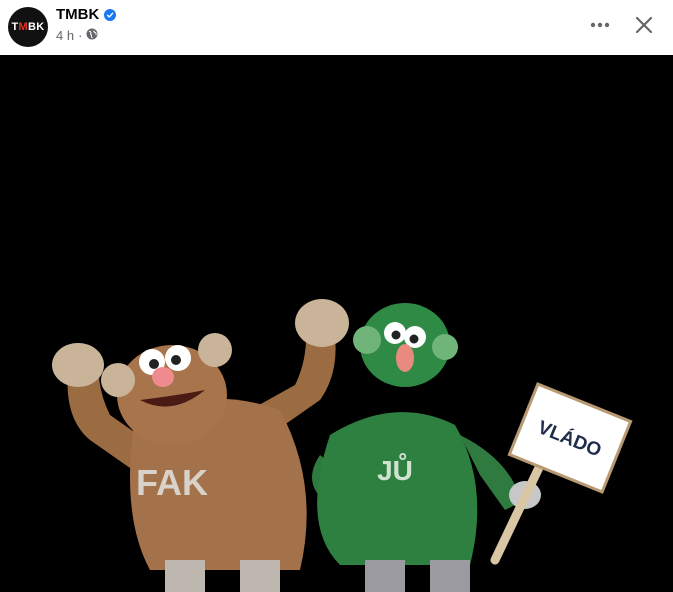 Image resolution: width=673 pixels, height=592 pixels. I want to click on left-puppet-label: FAK, so click(172, 482).